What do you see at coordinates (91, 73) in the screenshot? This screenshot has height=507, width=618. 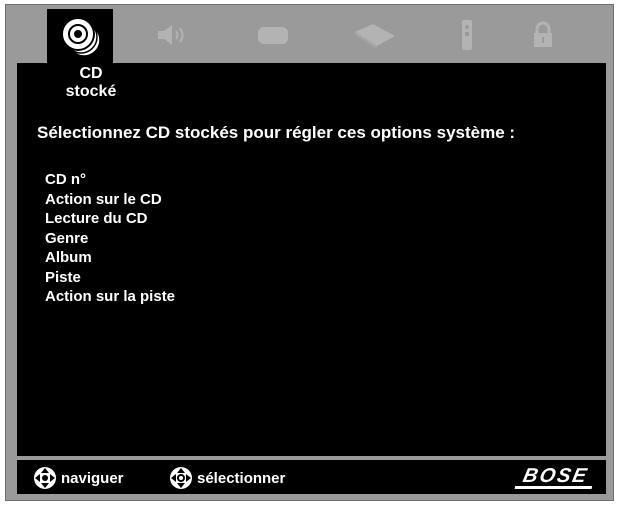 I see `tab-label-line1: CD` at bounding box center [91, 73].